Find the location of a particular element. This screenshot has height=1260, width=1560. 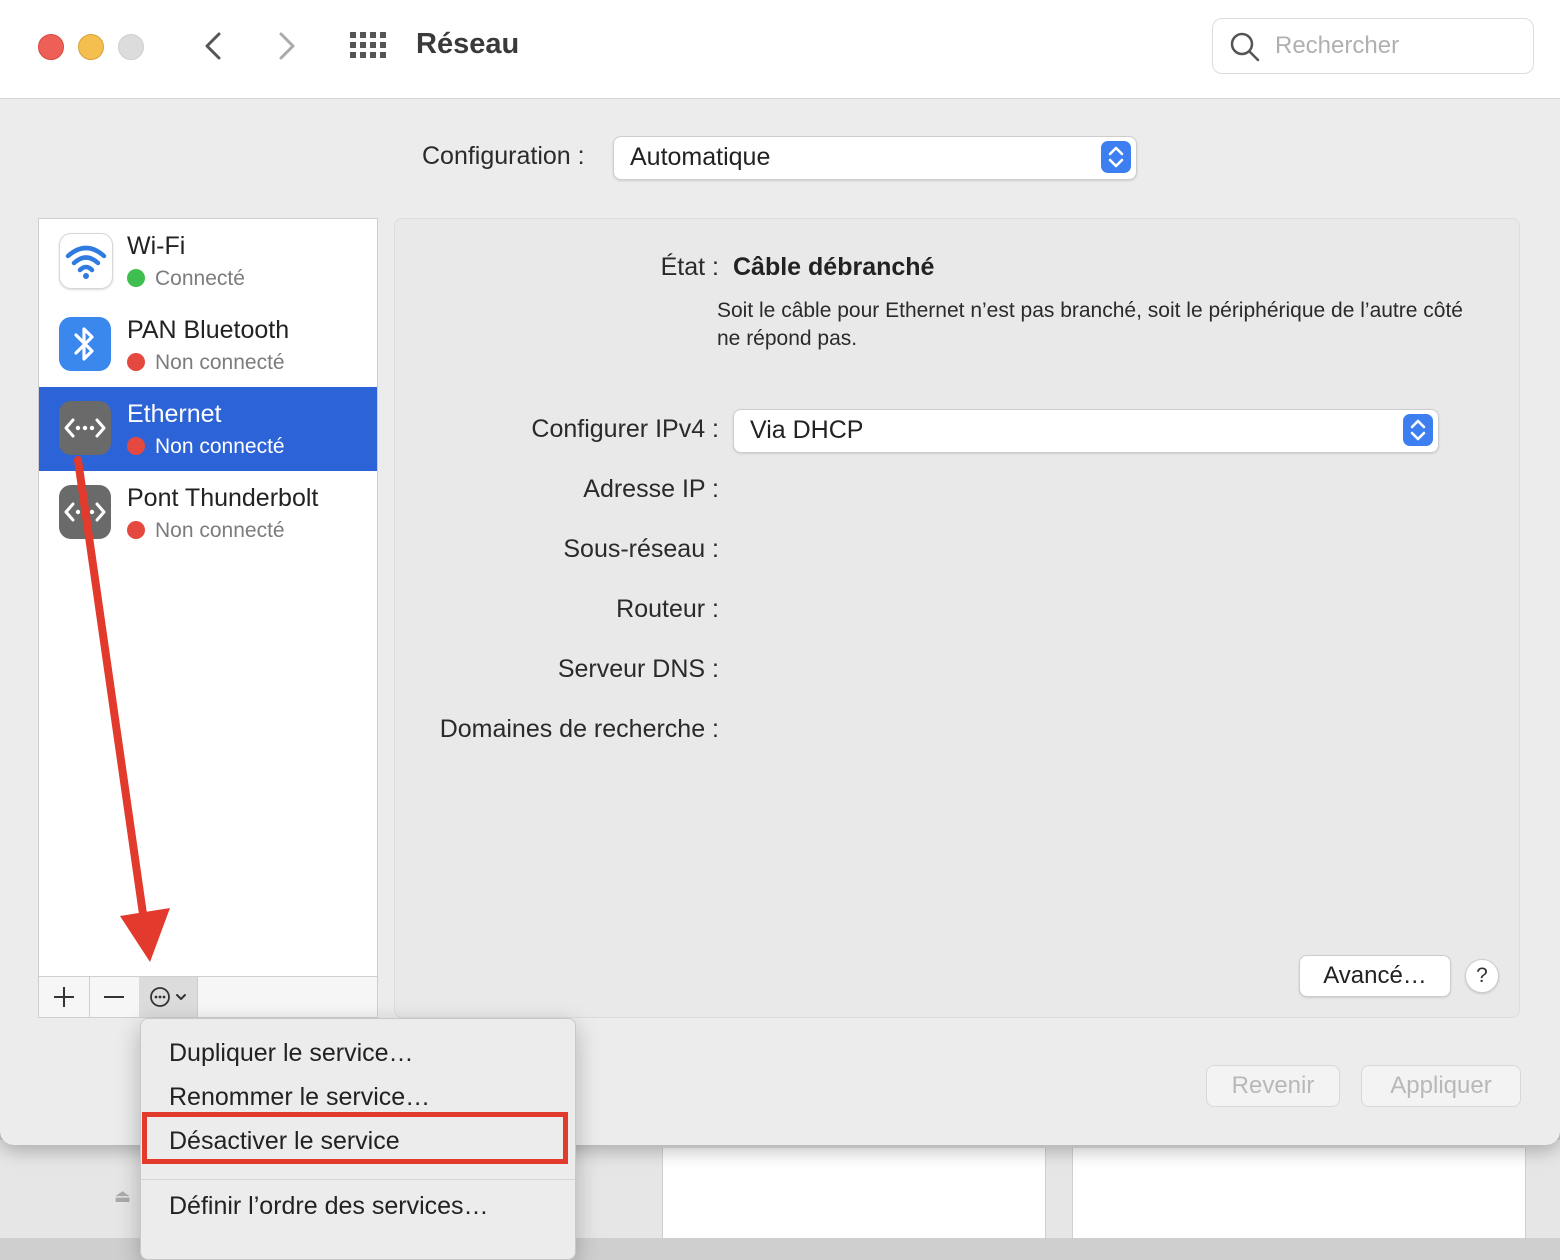

chevron-left-icon is located at coordinates (213, 46).